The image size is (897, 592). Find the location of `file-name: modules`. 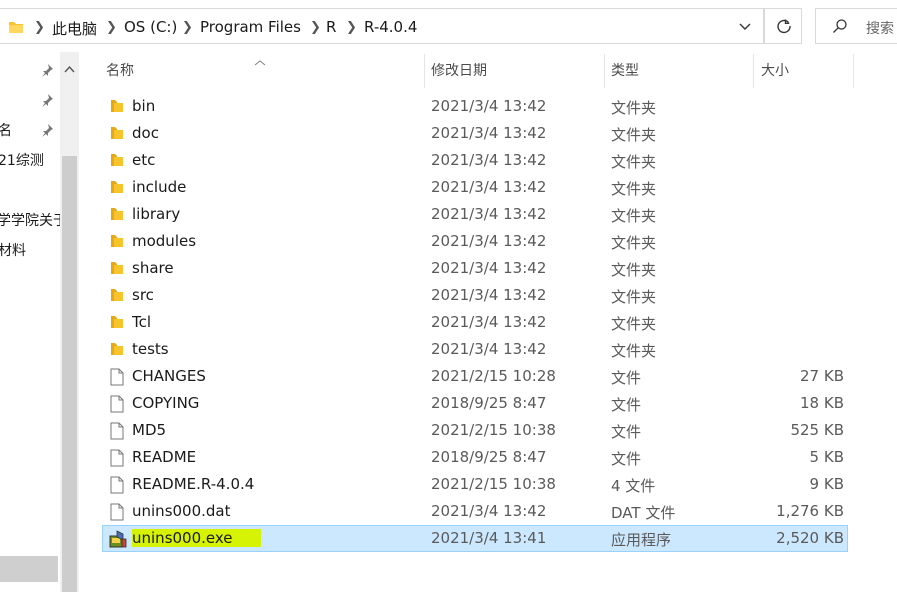

file-name: modules is located at coordinates (164, 241).